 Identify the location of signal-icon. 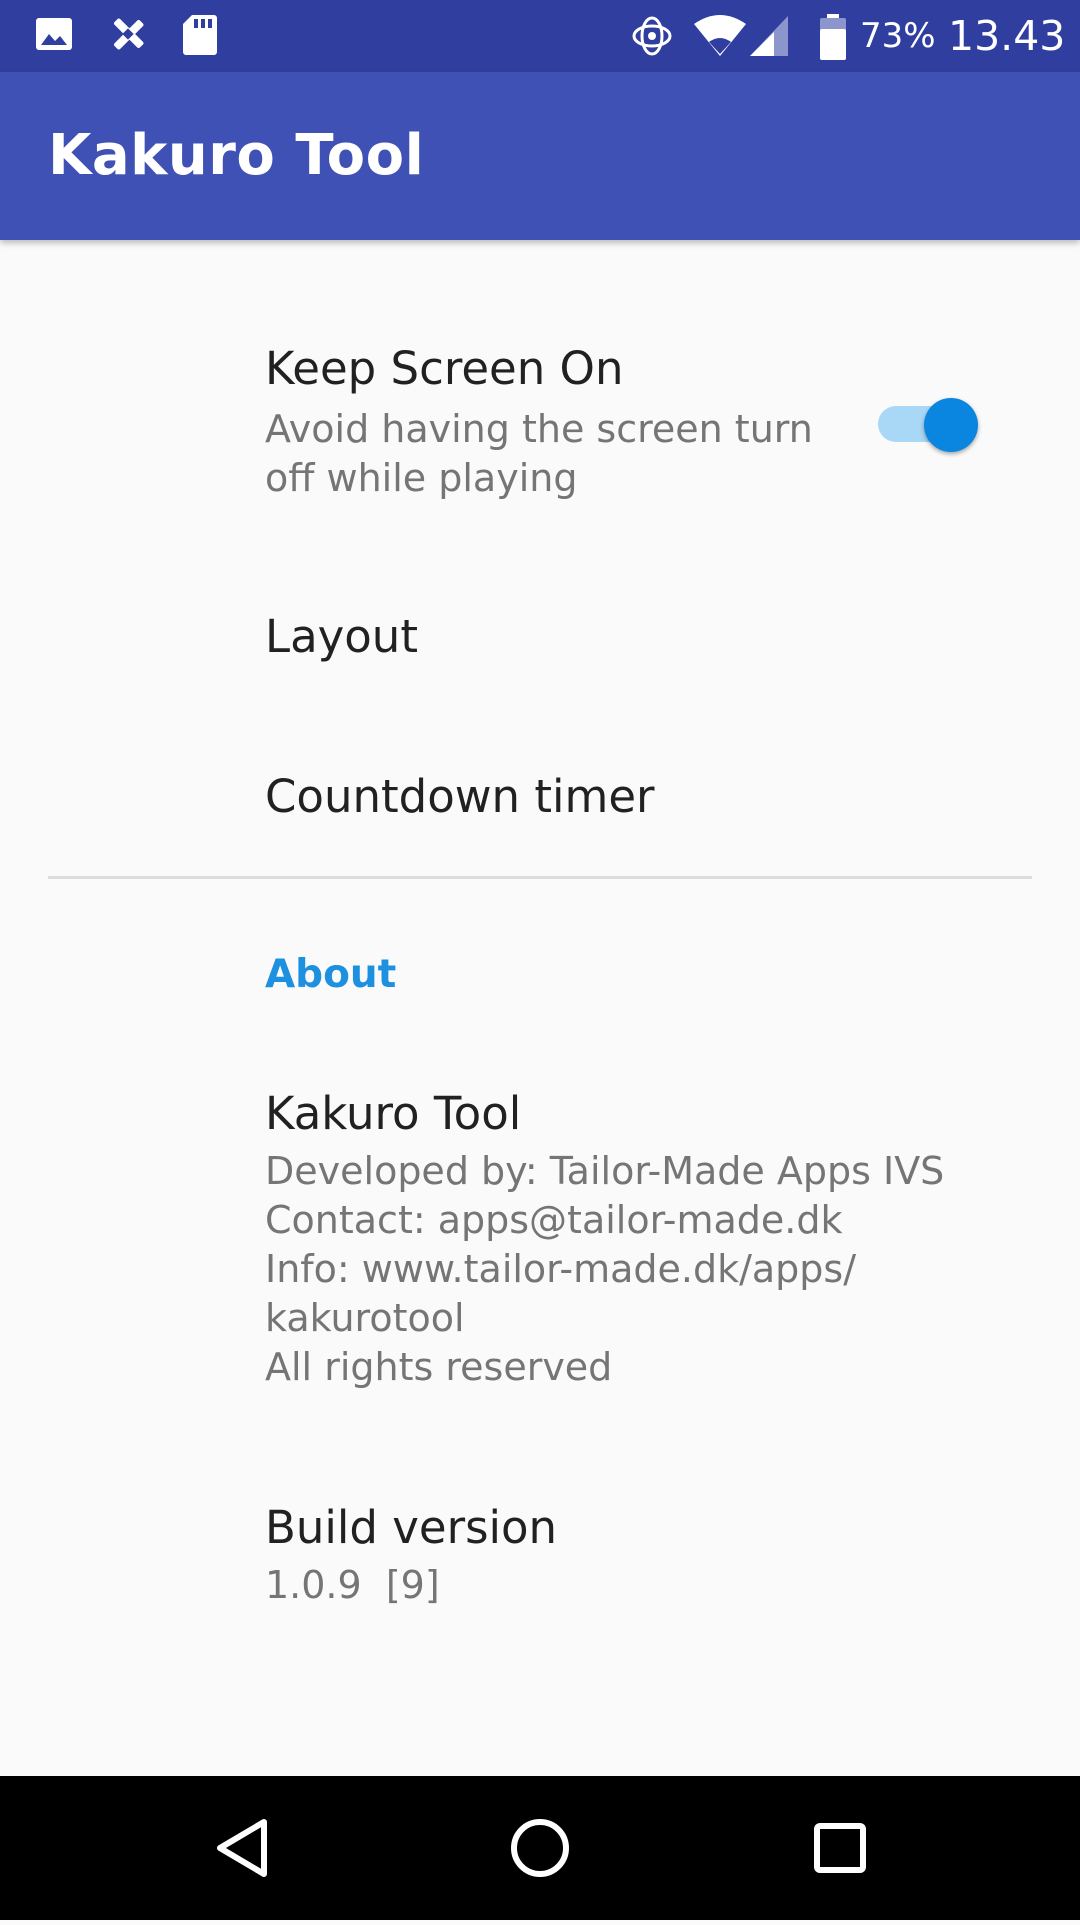
(769, 38).